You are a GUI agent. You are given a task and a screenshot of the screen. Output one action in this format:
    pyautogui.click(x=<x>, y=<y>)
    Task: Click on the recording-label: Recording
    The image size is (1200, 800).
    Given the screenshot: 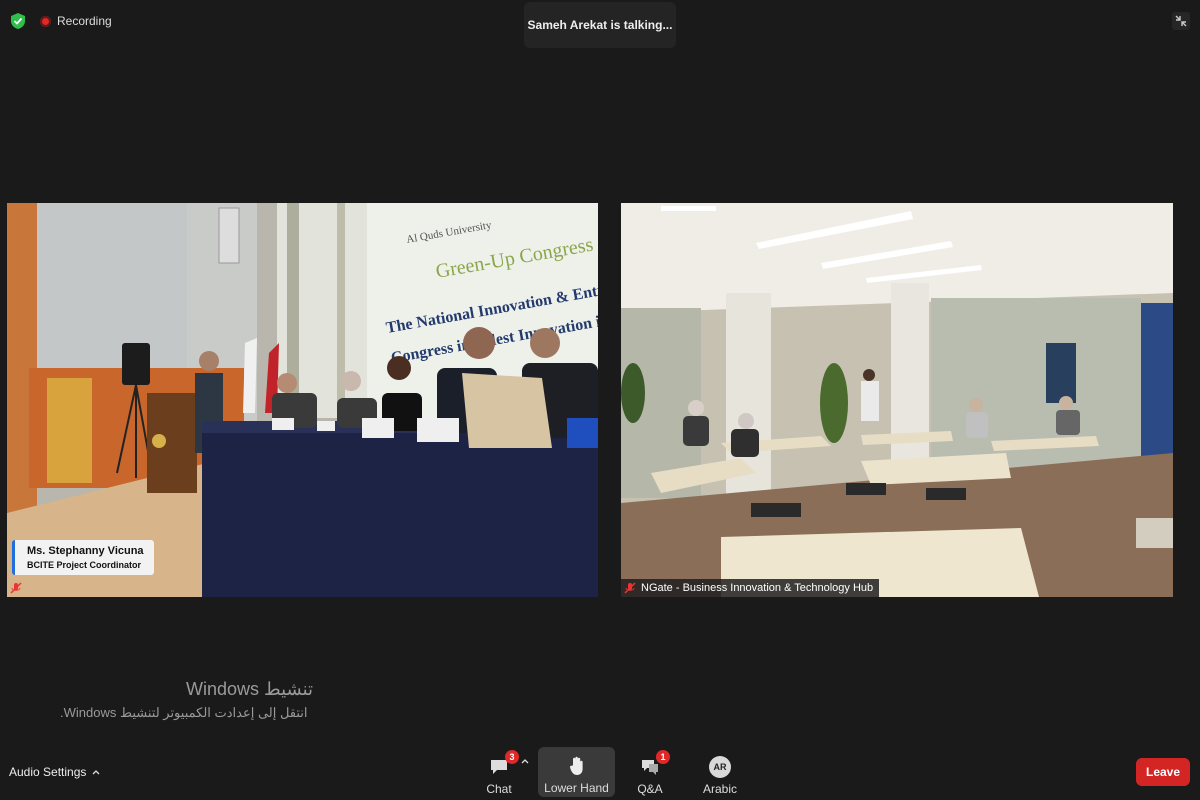 What is the action you would take?
    pyautogui.click(x=84, y=21)
    